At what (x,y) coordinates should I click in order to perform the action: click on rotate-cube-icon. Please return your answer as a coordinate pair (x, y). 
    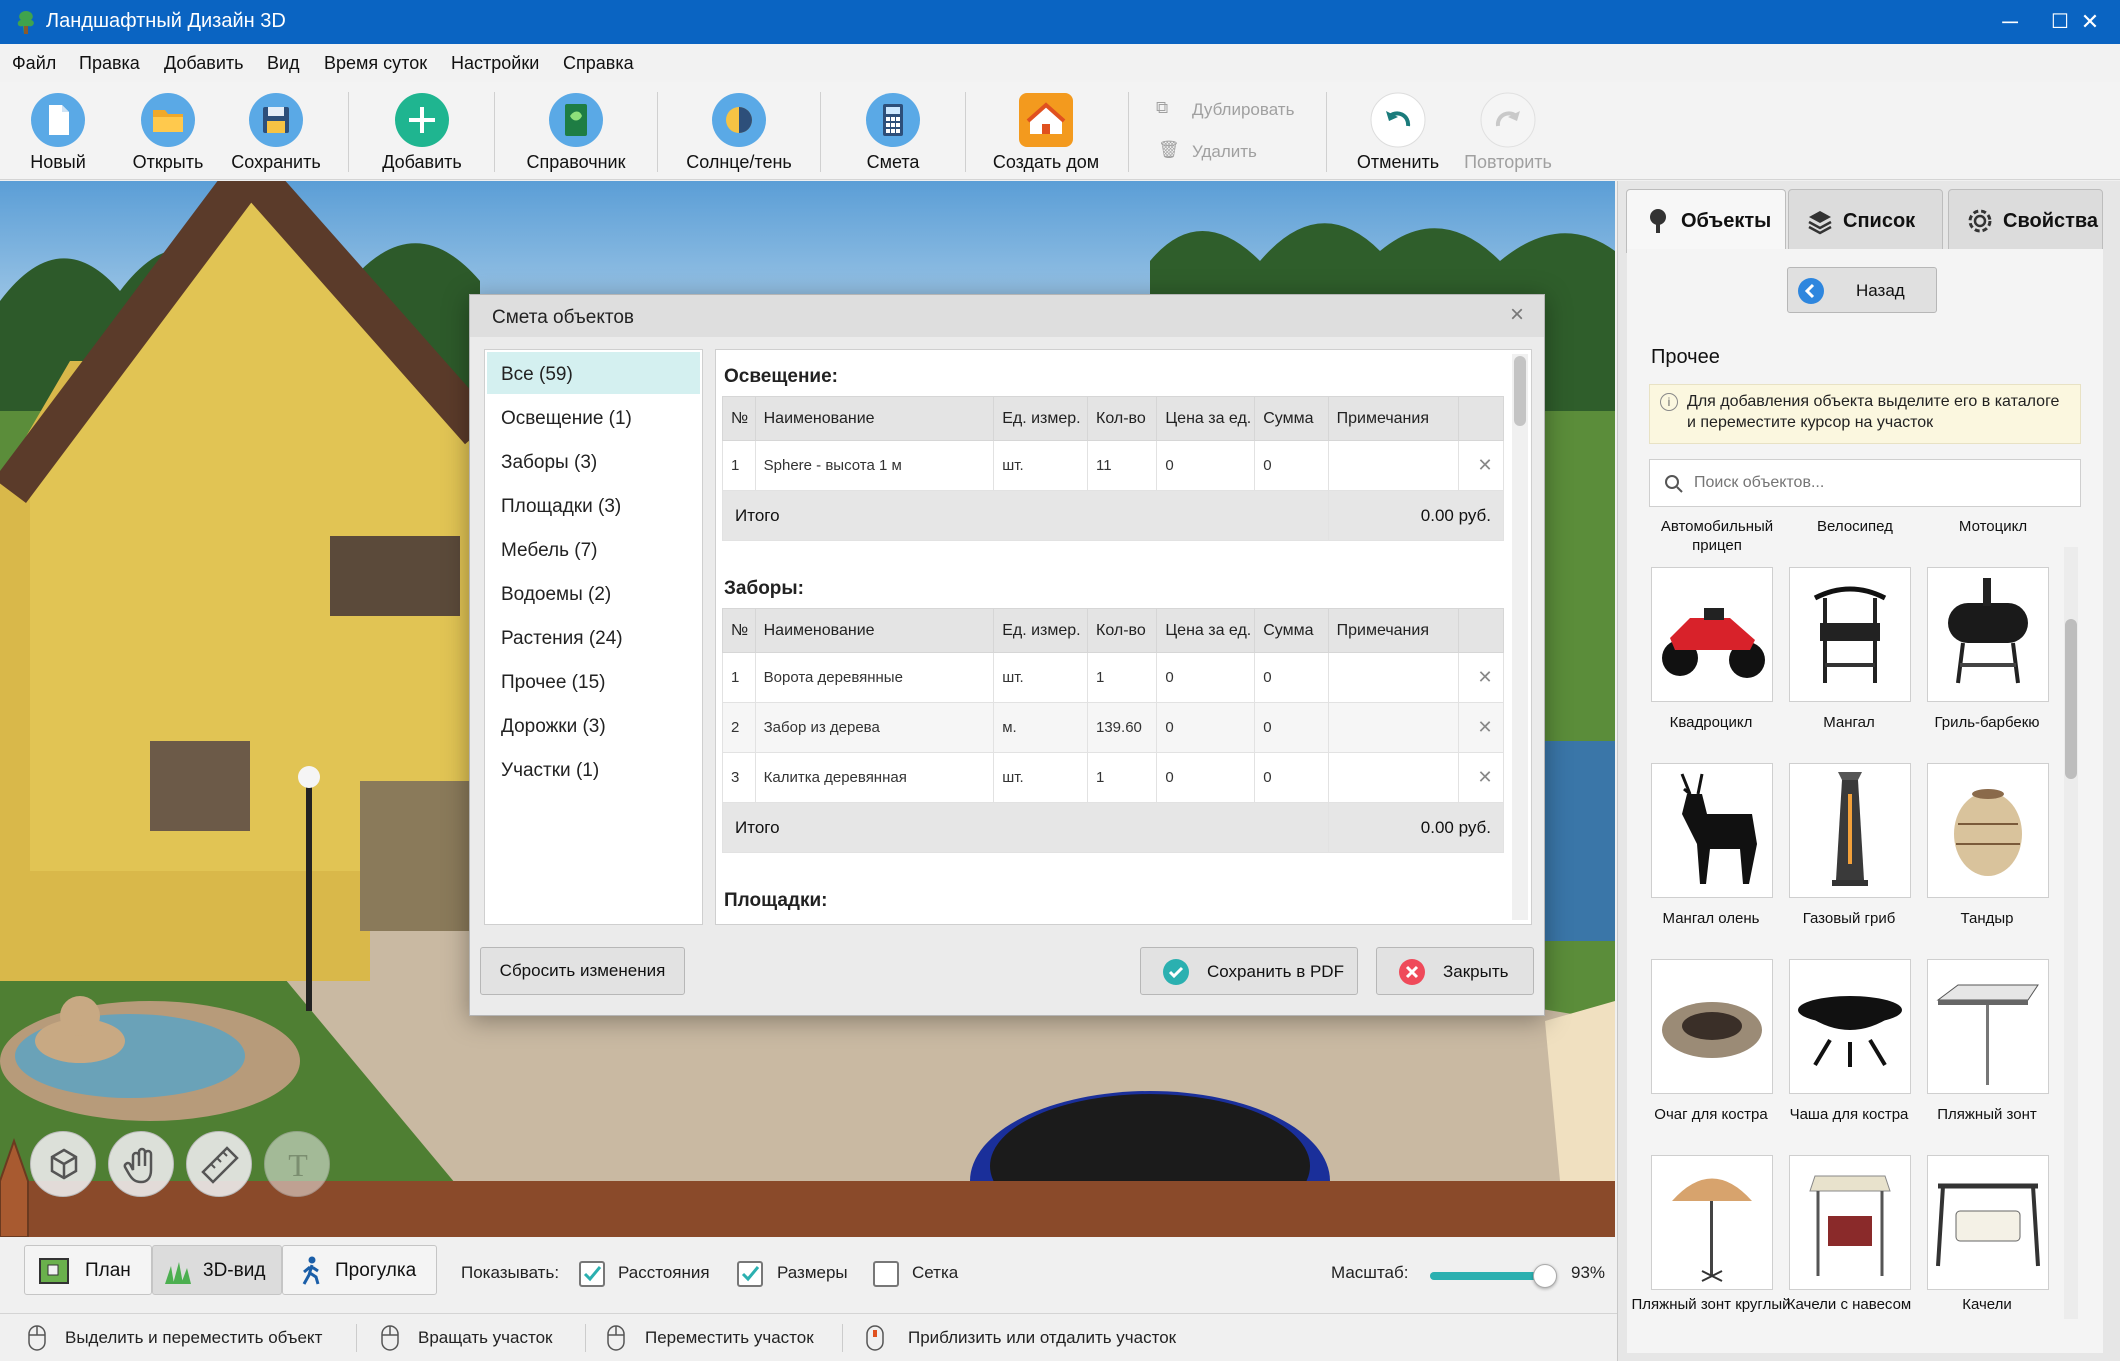
    Looking at the image, I should click on (64, 1164).